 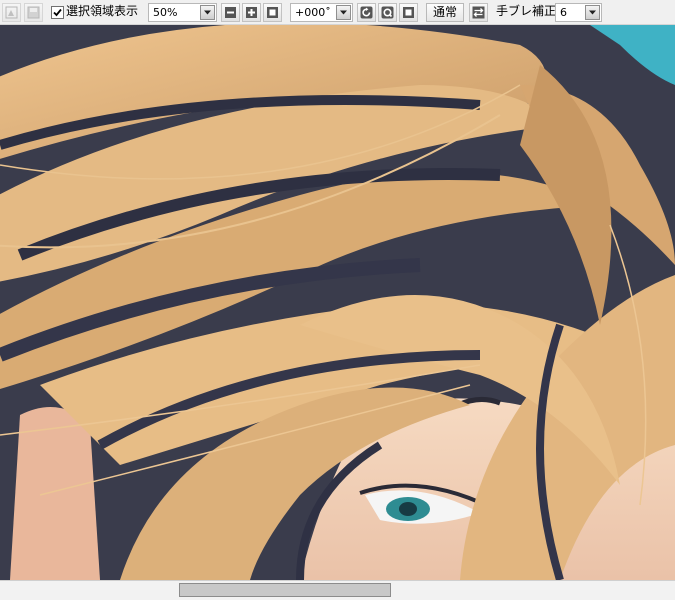 I want to click on rotate-reset-button, so click(x=387, y=12).